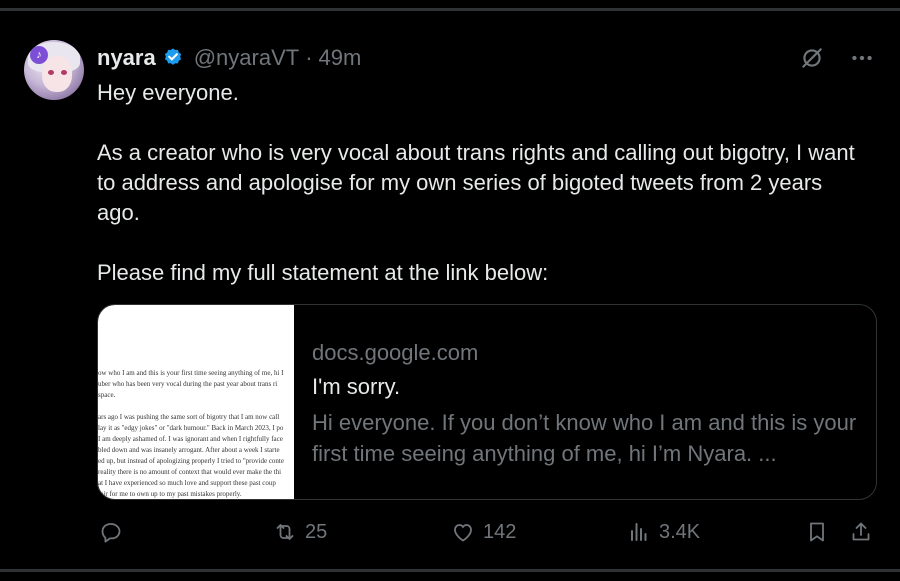 This screenshot has width=900, height=581. I want to click on repost-count: 25, so click(316, 531).